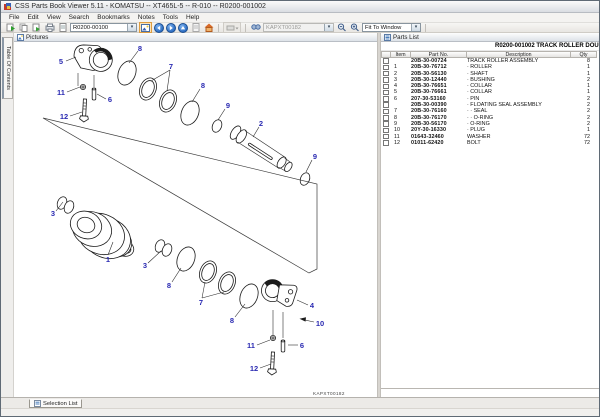 The image size is (600, 417). What do you see at coordinates (284, 27) in the screenshot?
I see `figure-combo-value: KAPXT00182` at bounding box center [284, 27].